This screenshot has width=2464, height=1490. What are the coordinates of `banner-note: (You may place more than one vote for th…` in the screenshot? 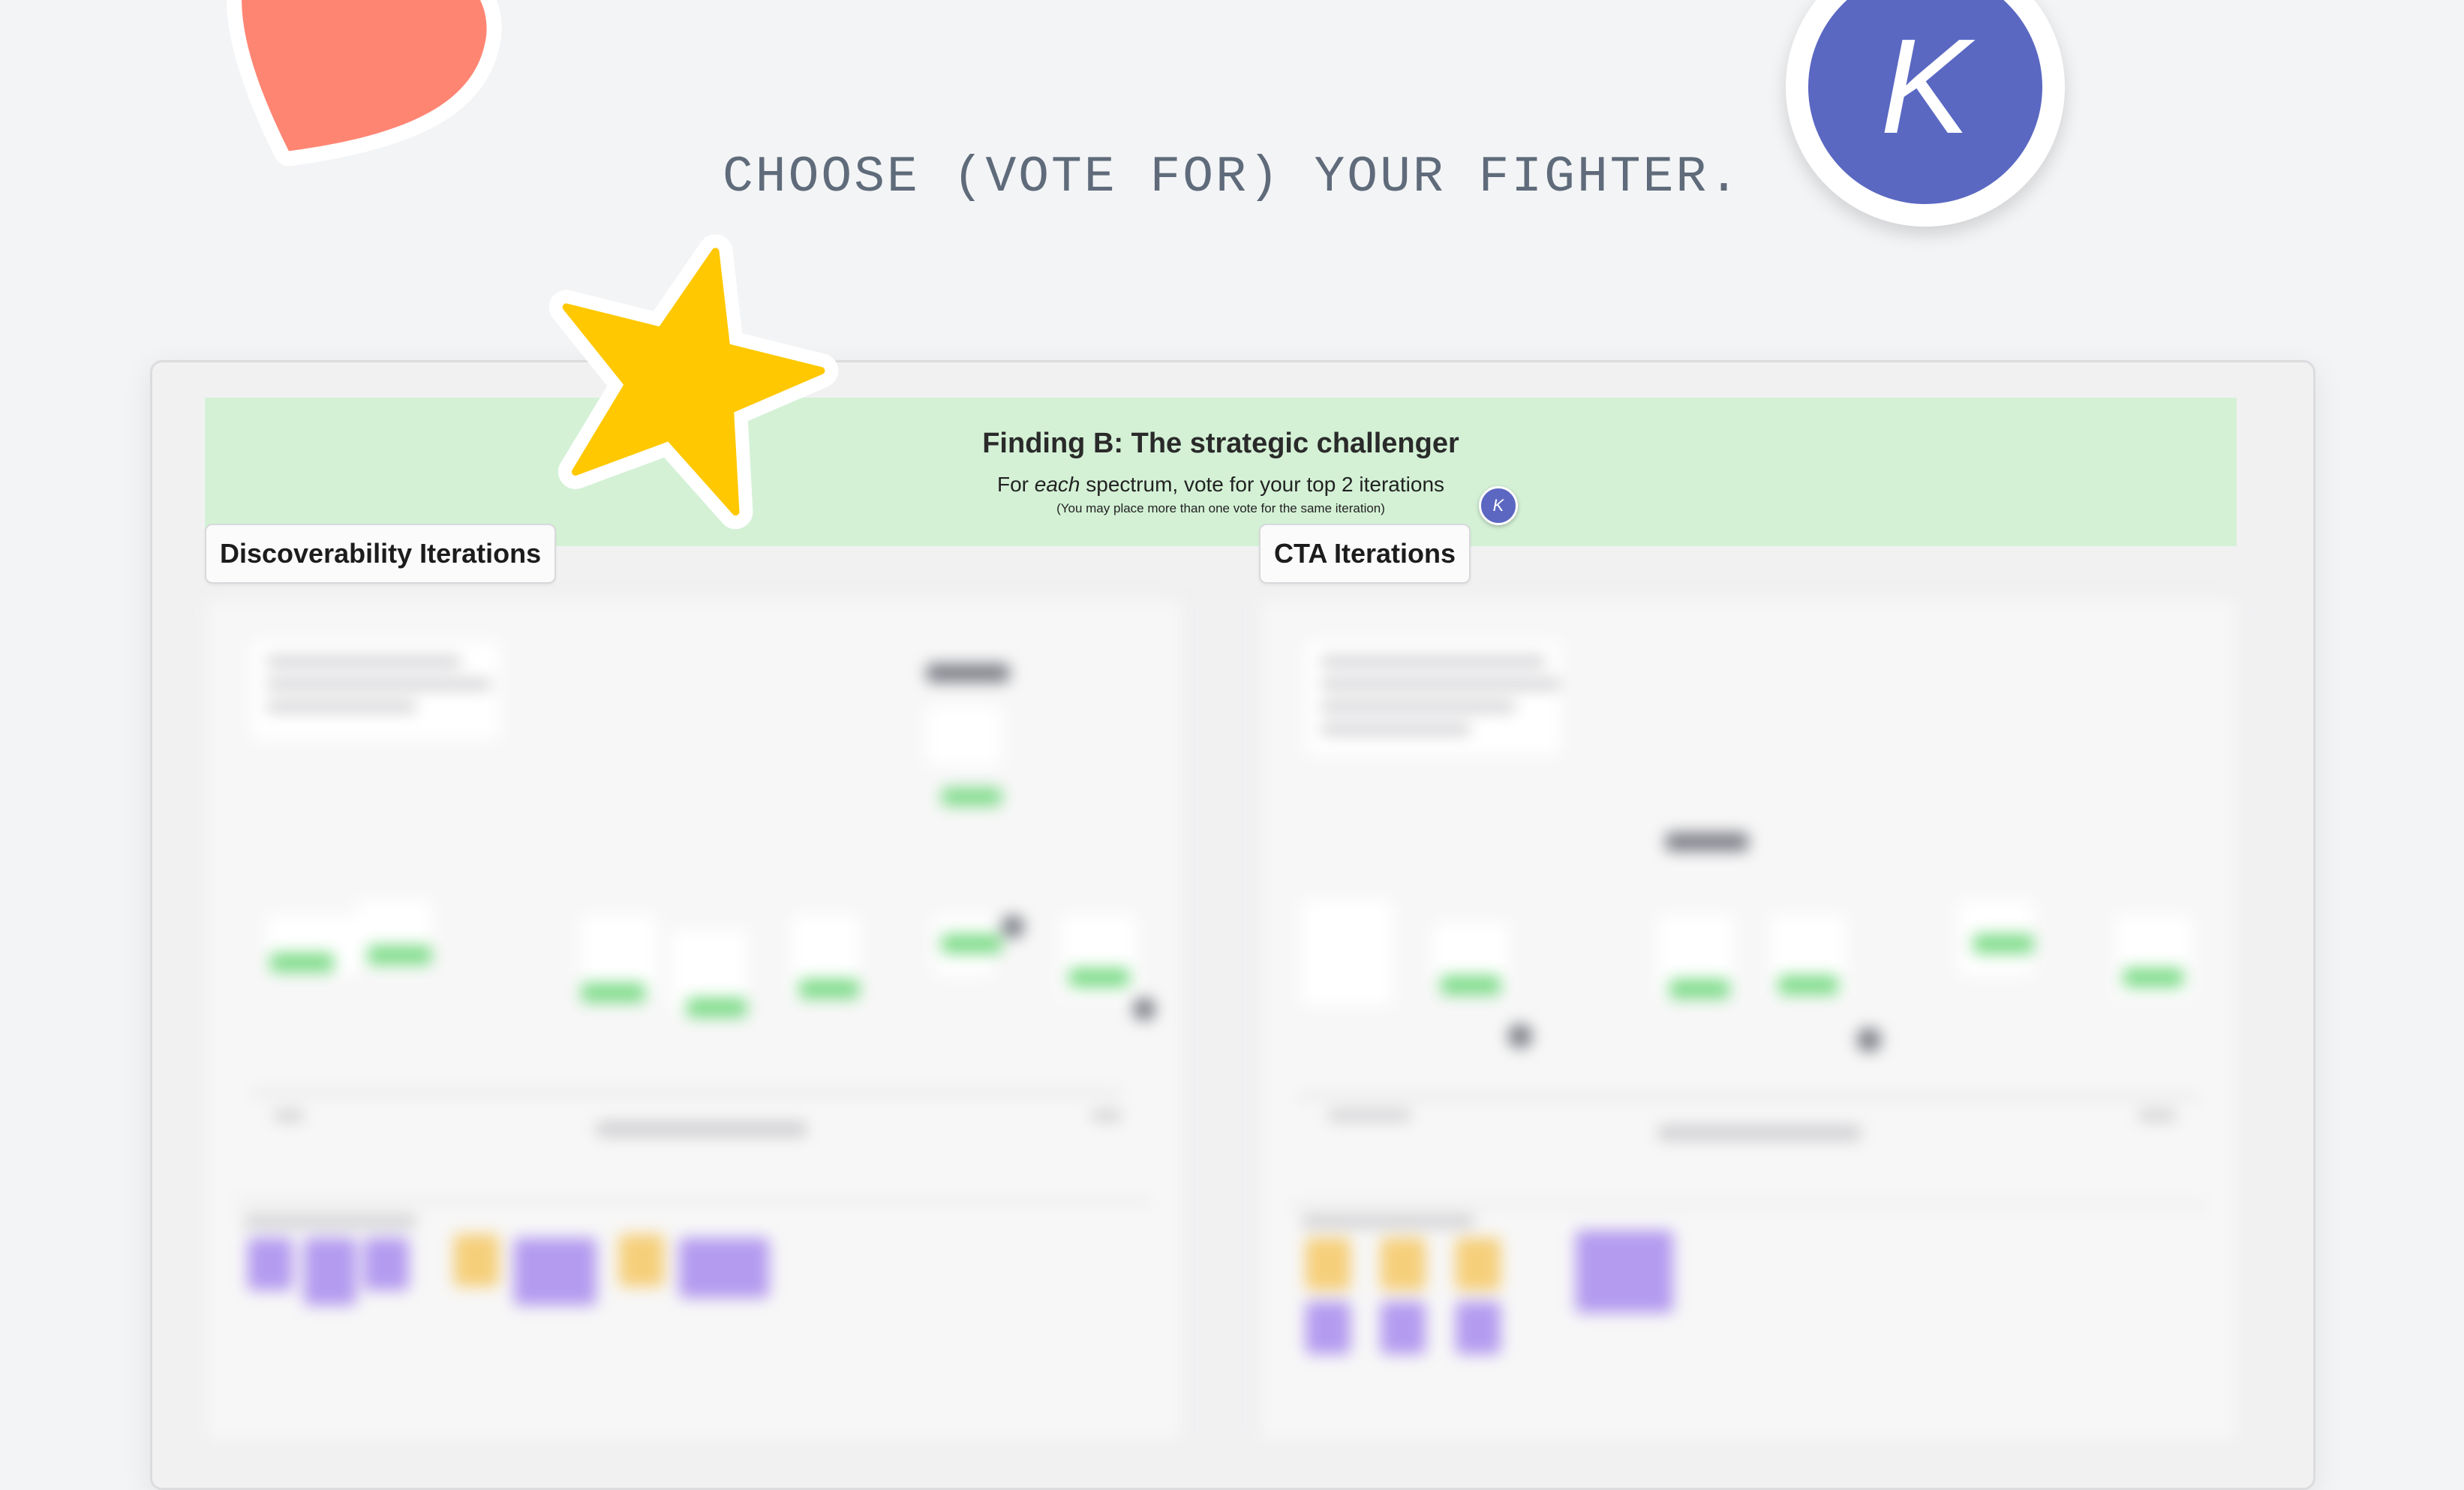 It's located at (1221, 508).